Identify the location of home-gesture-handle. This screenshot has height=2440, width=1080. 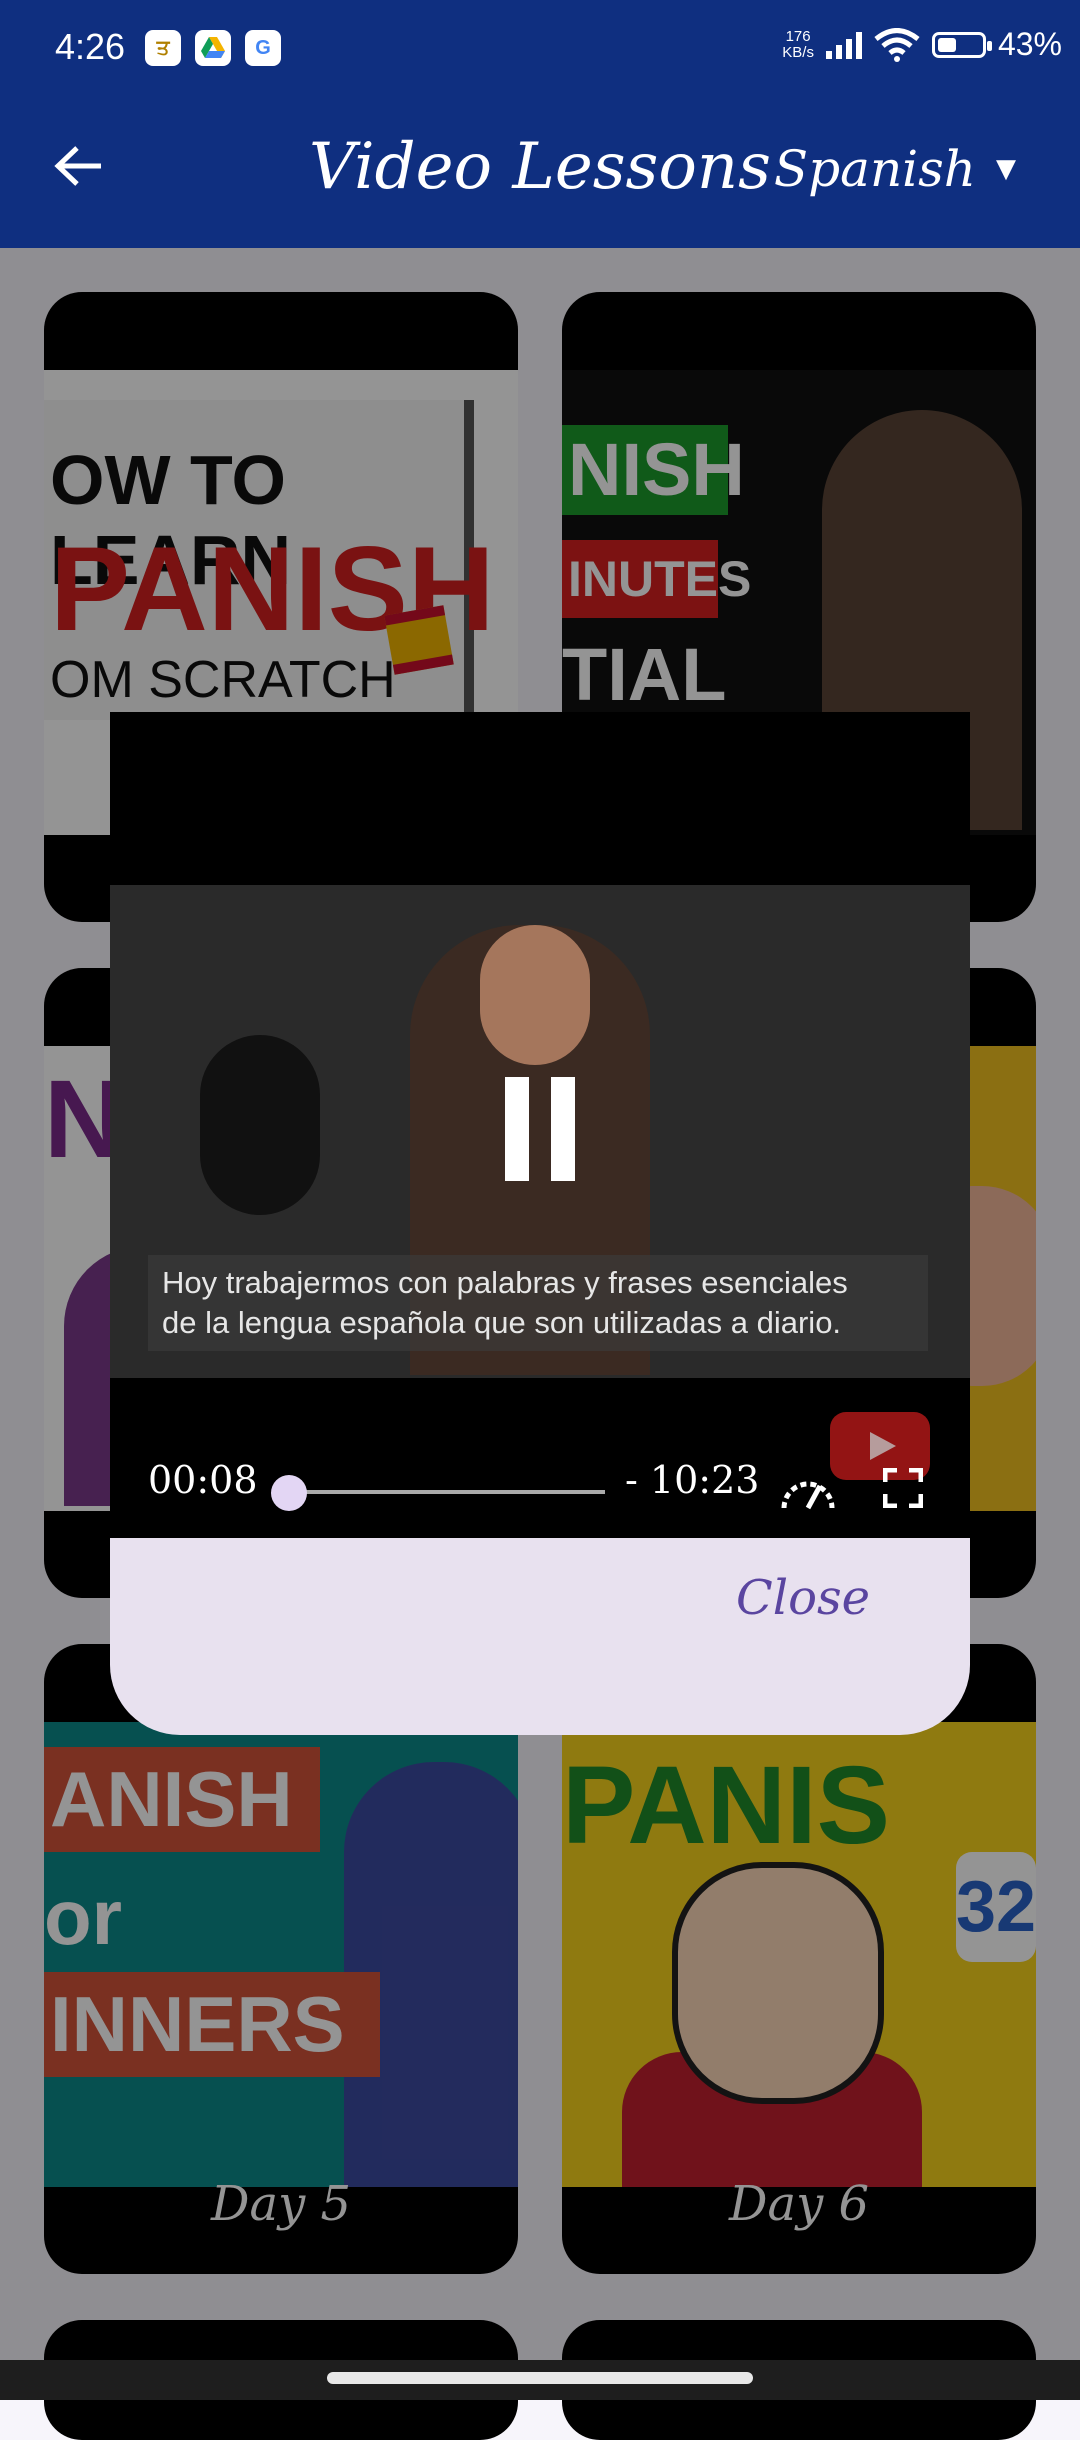
(540, 2378).